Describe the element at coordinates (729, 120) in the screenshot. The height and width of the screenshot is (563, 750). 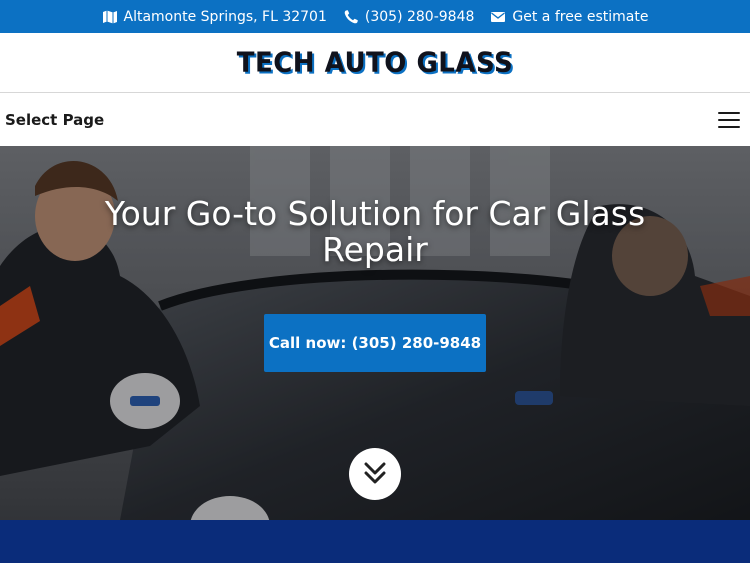
I see `hamburger-icon` at that location.